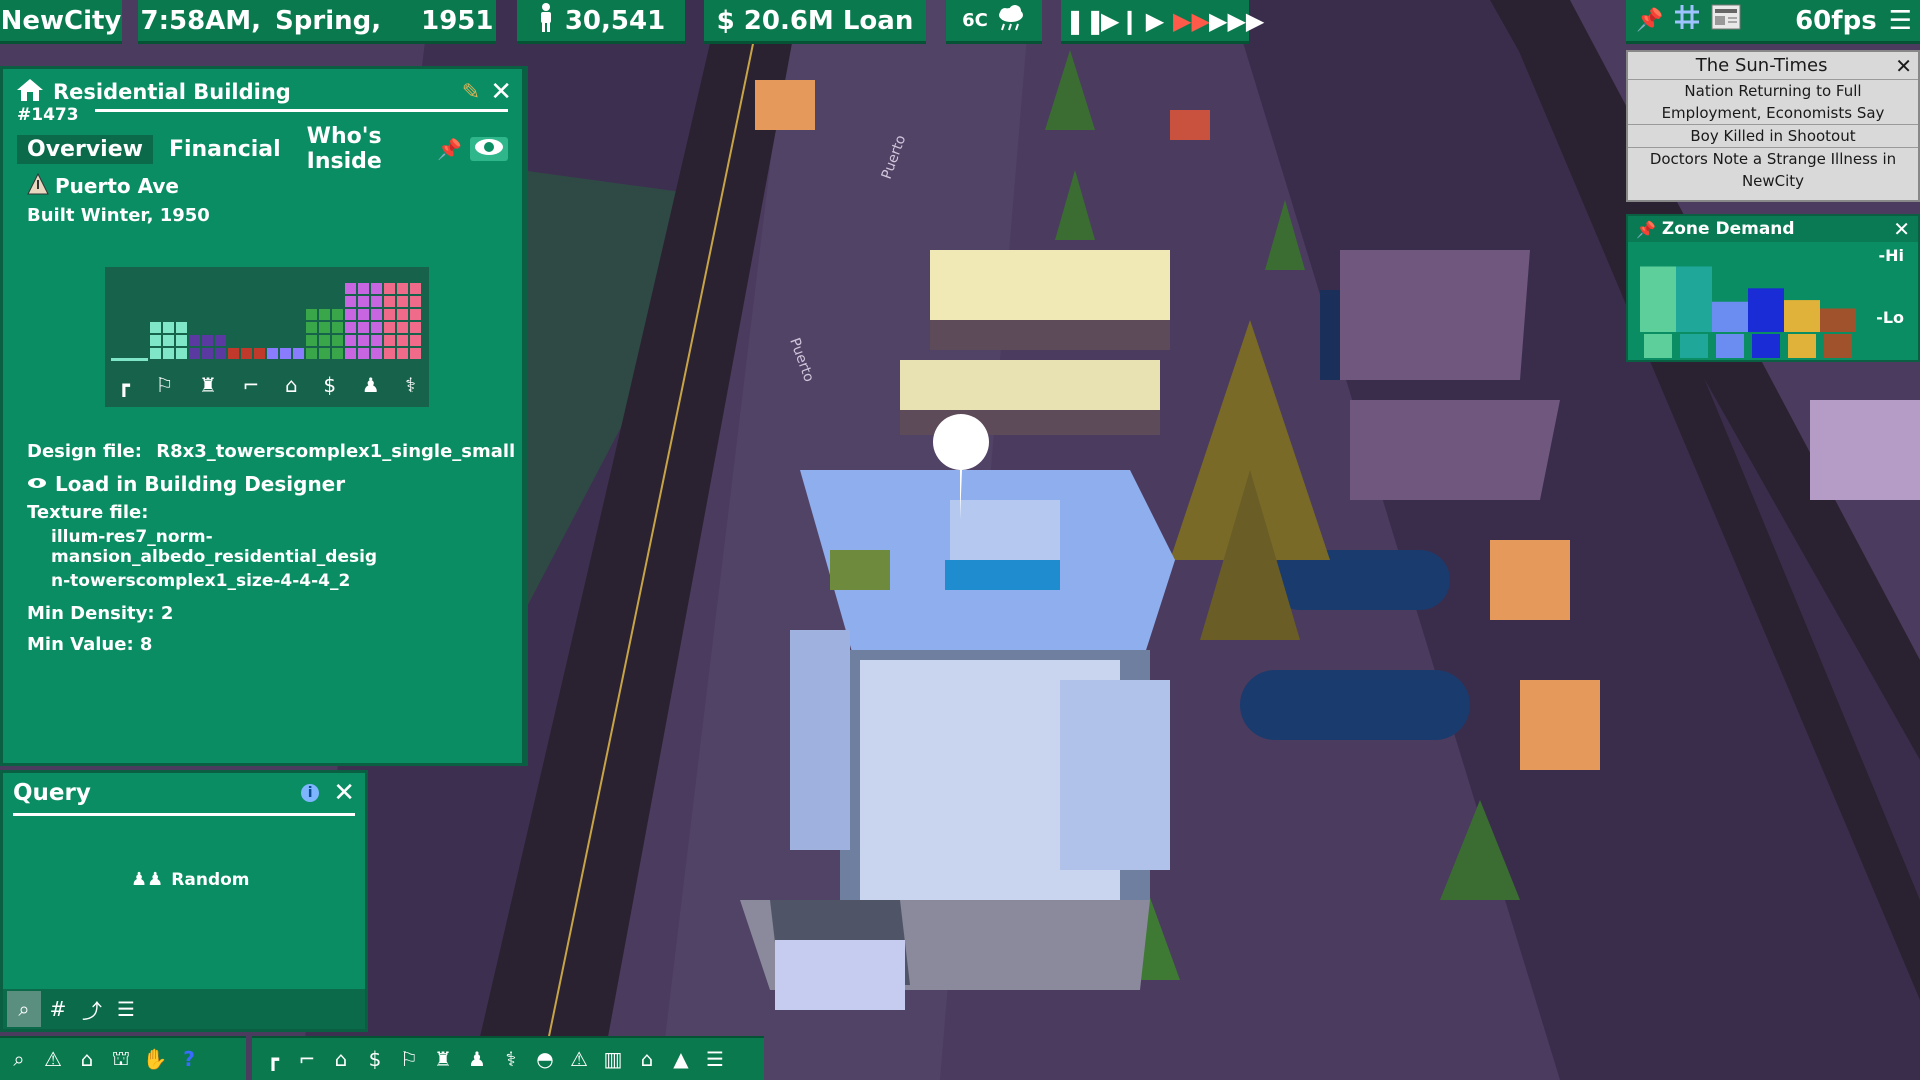 Image resolution: width=1920 pixels, height=1080 pixels. Describe the element at coordinates (118, 215) in the screenshot. I see `built-date: Built Winter, 1950` at that location.